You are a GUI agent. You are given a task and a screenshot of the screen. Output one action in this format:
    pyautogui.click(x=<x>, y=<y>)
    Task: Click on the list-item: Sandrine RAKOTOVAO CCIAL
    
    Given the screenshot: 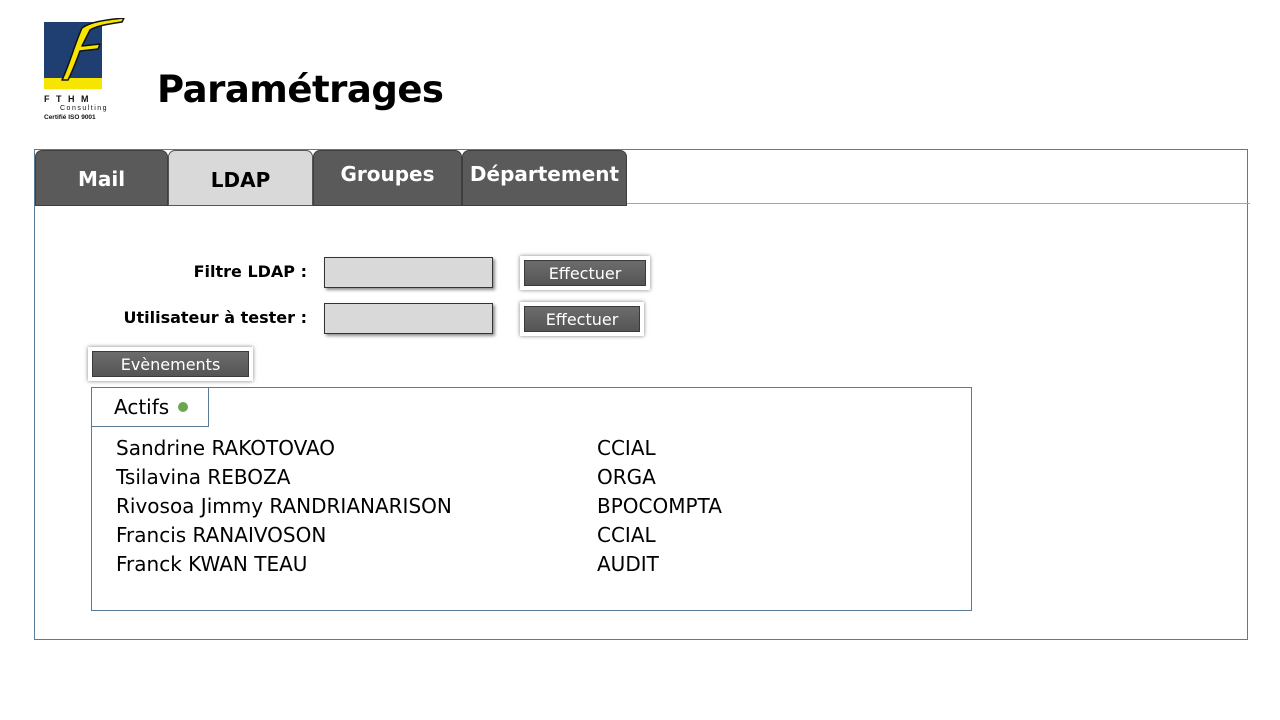 What is the action you would take?
    pyautogui.click(x=526, y=447)
    